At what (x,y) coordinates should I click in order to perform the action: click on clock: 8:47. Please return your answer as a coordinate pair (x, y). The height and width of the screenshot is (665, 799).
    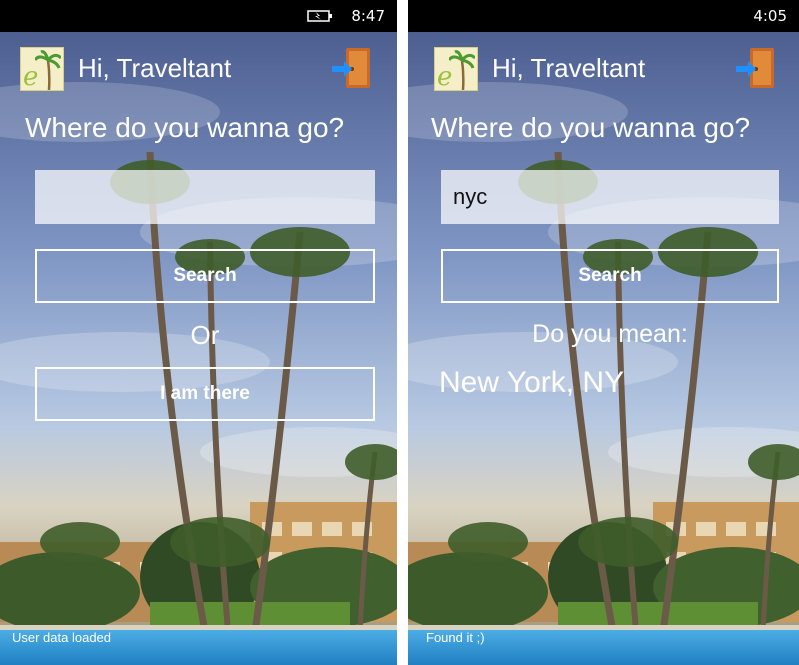
    Looking at the image, I should click on (368, 16).